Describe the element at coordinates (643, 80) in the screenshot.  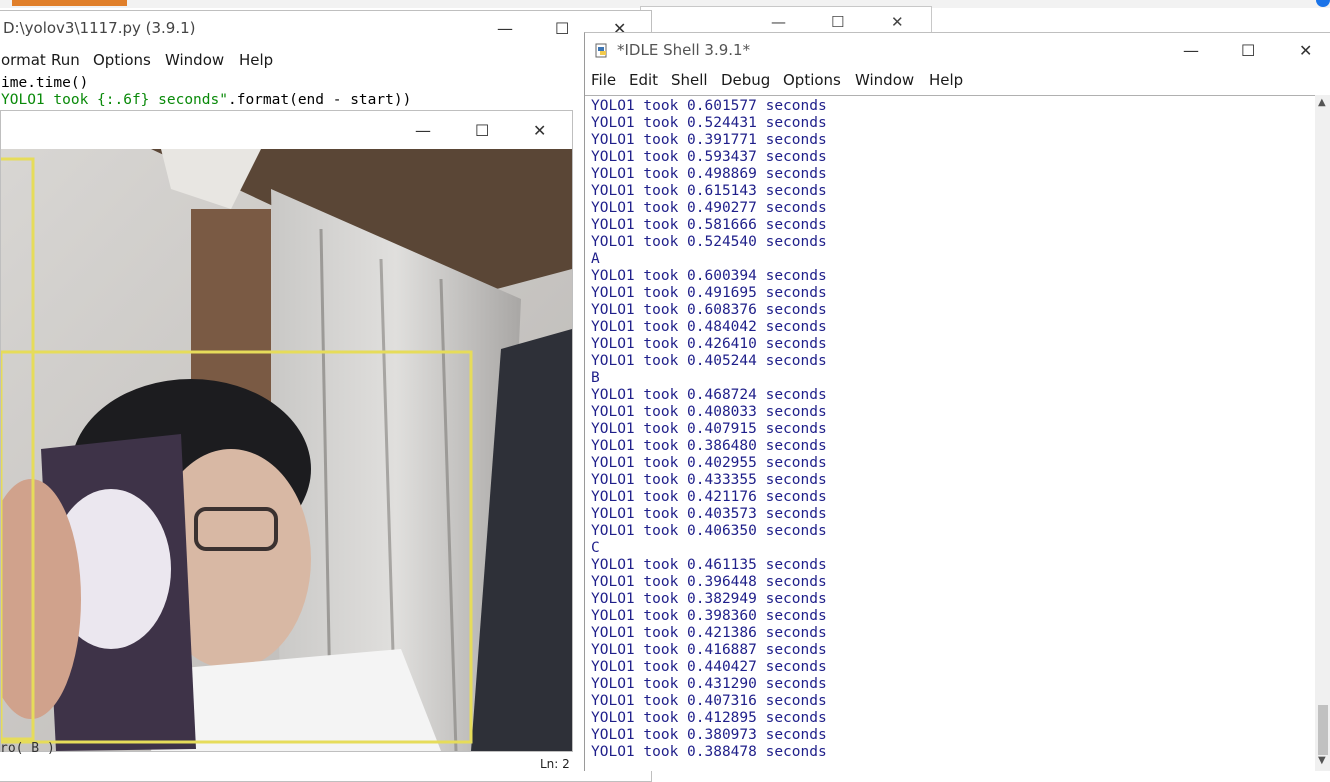
I see `menu-edit: Edit` at that location.